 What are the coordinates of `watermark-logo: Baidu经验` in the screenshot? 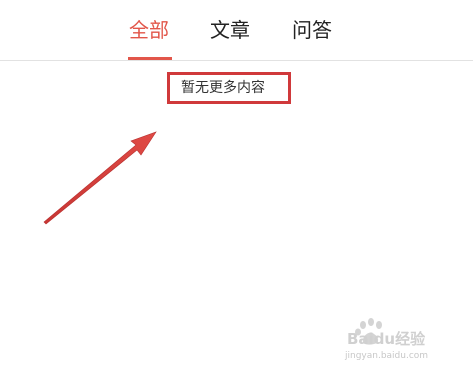 It's located at (386, 339).